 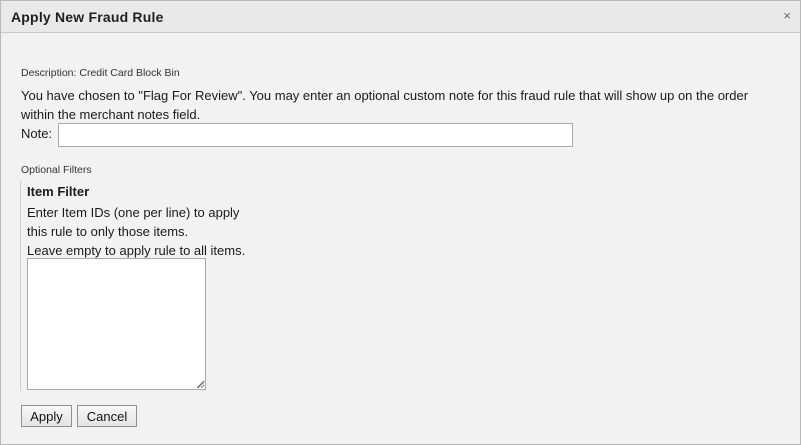 I want to click on apply-button: Apply, so click(x=46, y=416).